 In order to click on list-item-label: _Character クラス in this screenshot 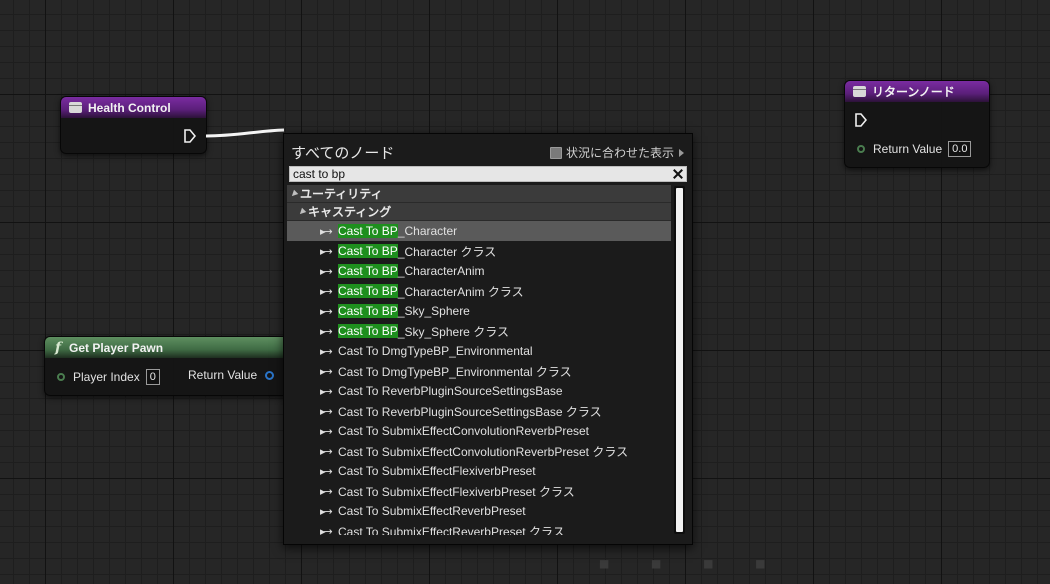, I will do `click(447, 251)`.